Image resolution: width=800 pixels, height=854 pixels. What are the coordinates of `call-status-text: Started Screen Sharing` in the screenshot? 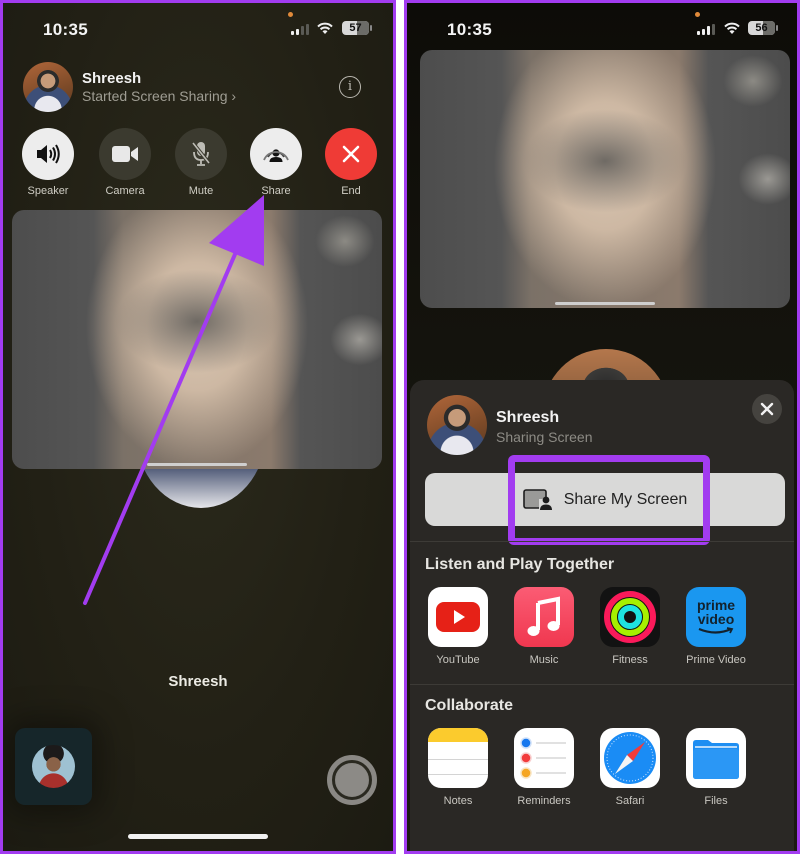 It's located at (155, 96).